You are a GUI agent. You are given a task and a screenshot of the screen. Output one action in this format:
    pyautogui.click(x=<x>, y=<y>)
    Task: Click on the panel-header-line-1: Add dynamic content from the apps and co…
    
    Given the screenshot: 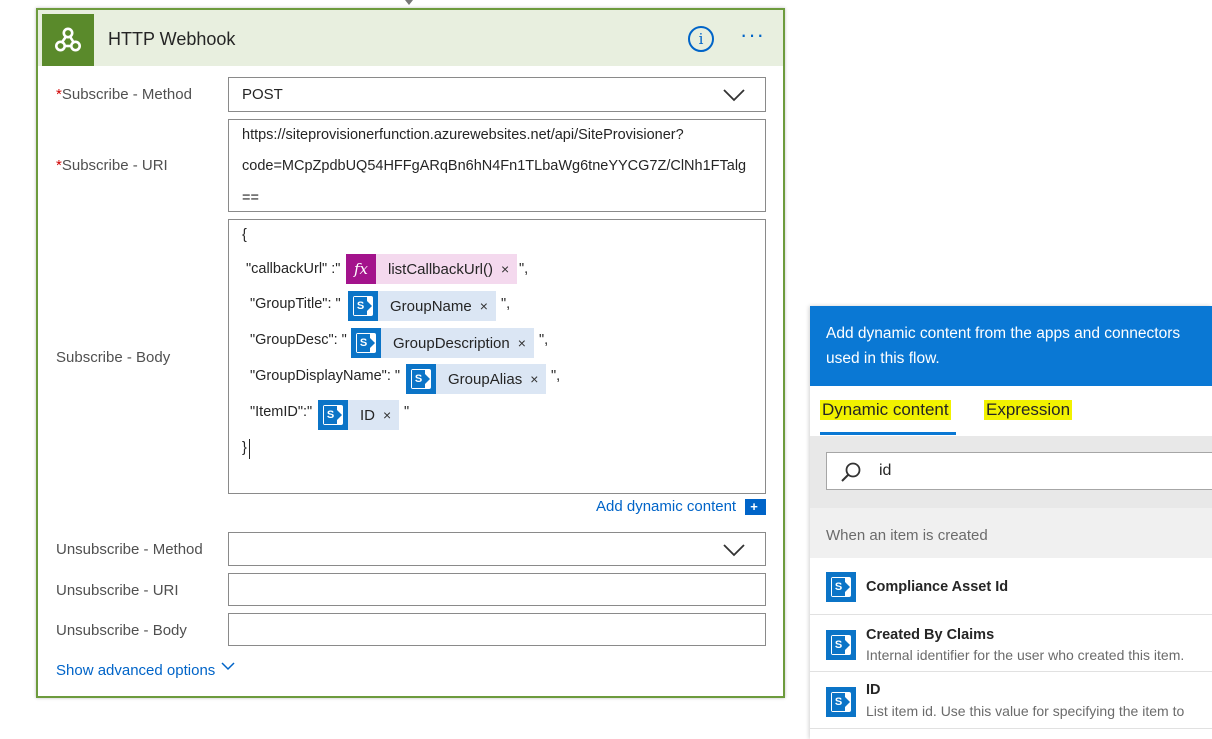 What is the action you would take?
    pyautogui.click(x=1003, y=333)
    